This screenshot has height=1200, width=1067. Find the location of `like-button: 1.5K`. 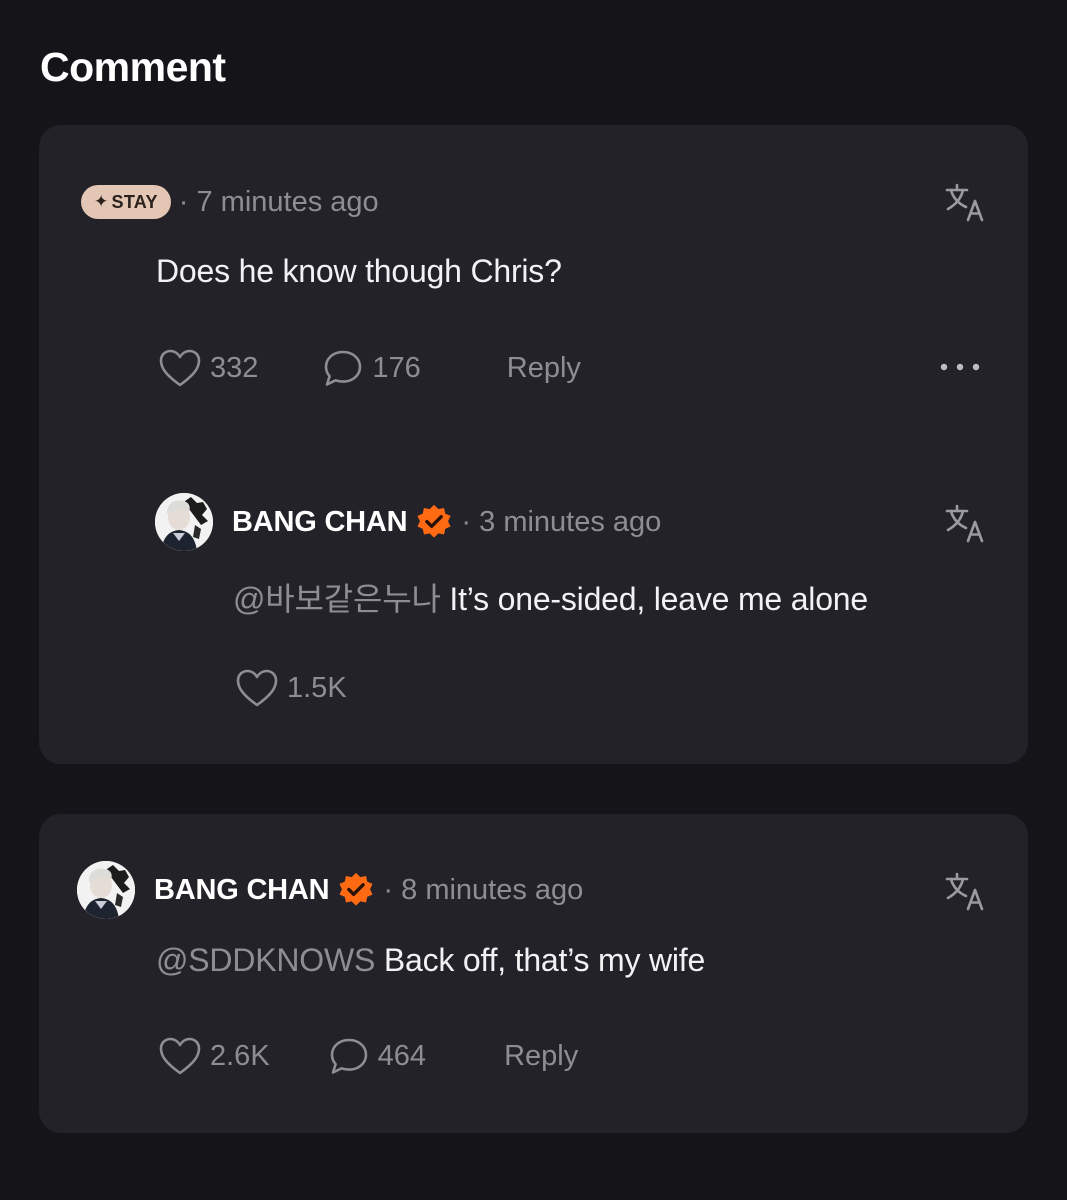

like-button: 1.5K is located at coordinates (291, 688).